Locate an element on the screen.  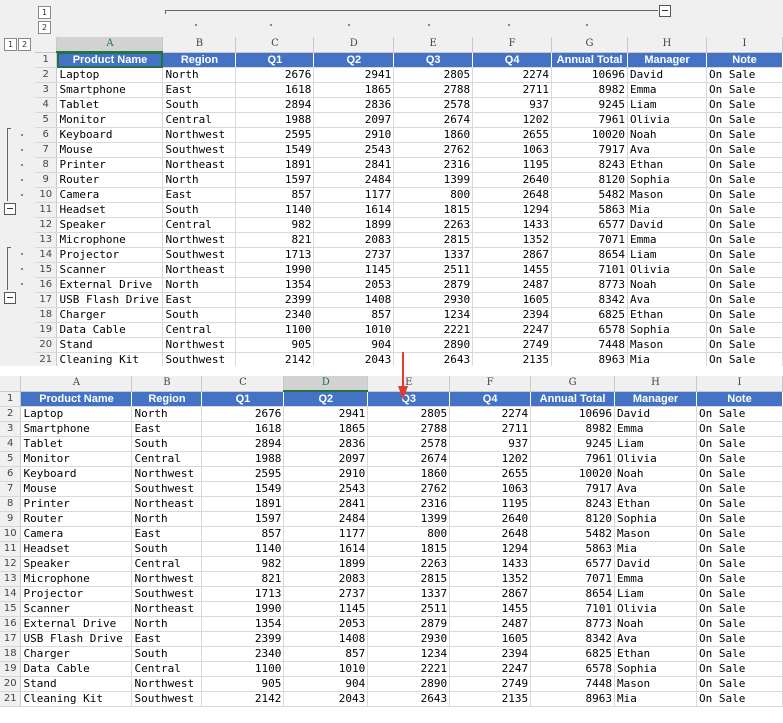
bottom-row-header: 15 is located at coordinates (11, 609).